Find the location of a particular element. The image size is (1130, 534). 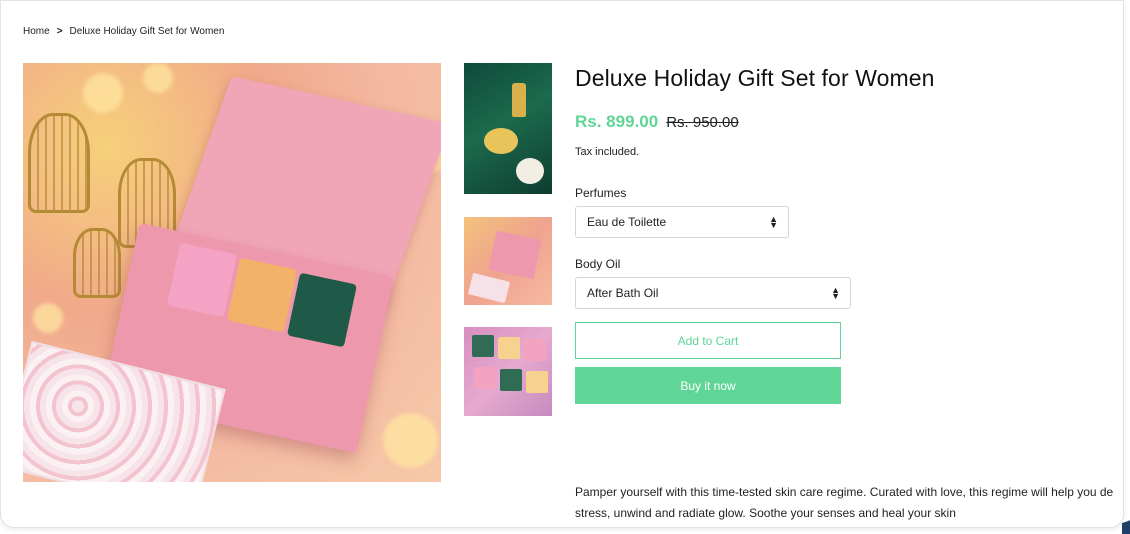

price-row: Rs. 899.00 Rs. 950.00 is located at coordinates (657, 122).